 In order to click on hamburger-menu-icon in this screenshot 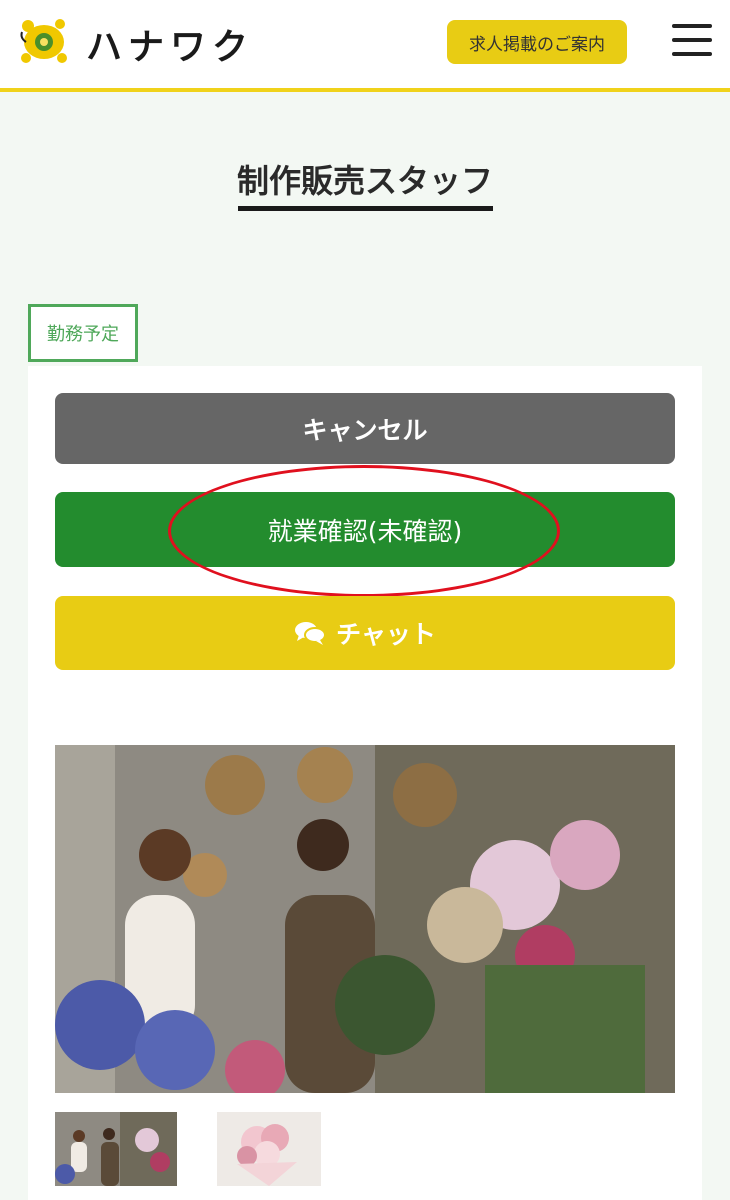, I will do `click(692, 40)`.